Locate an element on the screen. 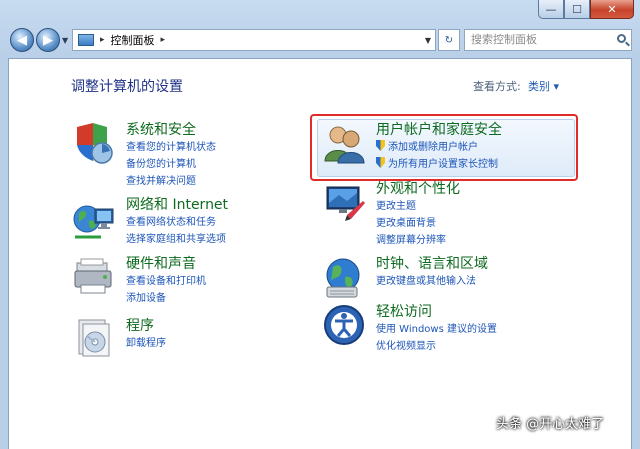  category-title: 网络和 Internet is located at coordinates (177, 205).